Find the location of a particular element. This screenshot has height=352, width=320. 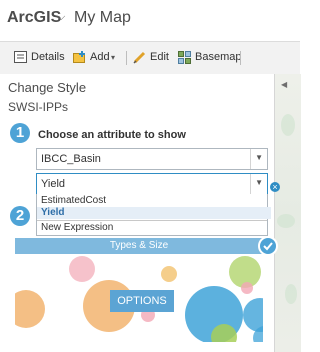

map-title: My Map is located at coordinates (102, 17).